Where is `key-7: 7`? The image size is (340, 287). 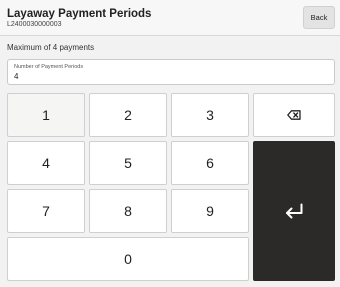 key-7: 7 is located at coordinates (46, 211).